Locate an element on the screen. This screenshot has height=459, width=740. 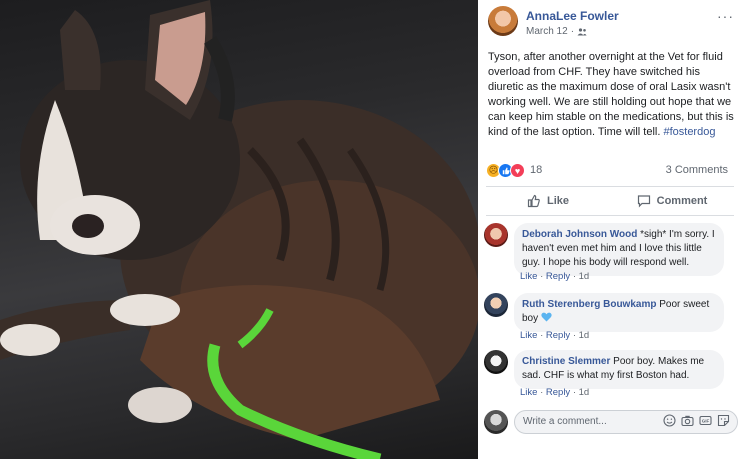
reaction-count: 18 is located at coordinates (536, 170).